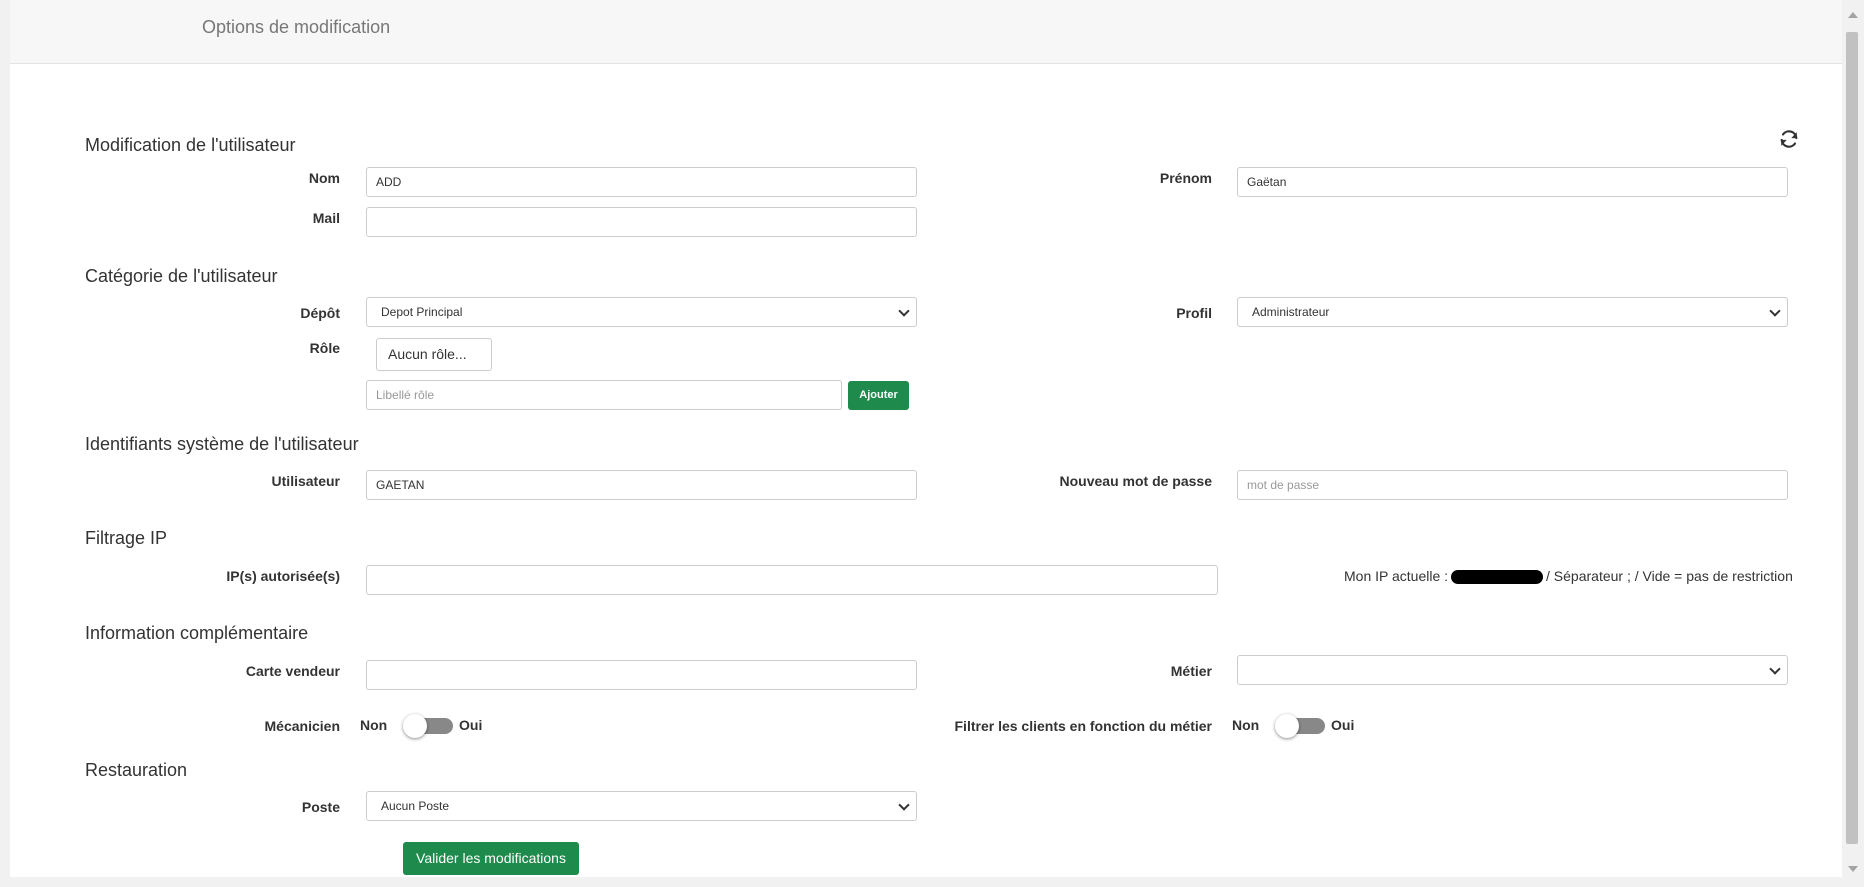 Image resolution: width=1864 pixels, height=887 pixels. I want to click on panel-header: Options de modification, so click(926, 32).